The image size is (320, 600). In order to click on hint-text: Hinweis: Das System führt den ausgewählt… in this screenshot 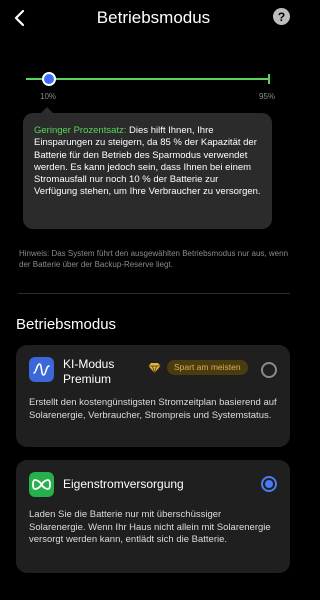, I will do `click(154, 259)`.